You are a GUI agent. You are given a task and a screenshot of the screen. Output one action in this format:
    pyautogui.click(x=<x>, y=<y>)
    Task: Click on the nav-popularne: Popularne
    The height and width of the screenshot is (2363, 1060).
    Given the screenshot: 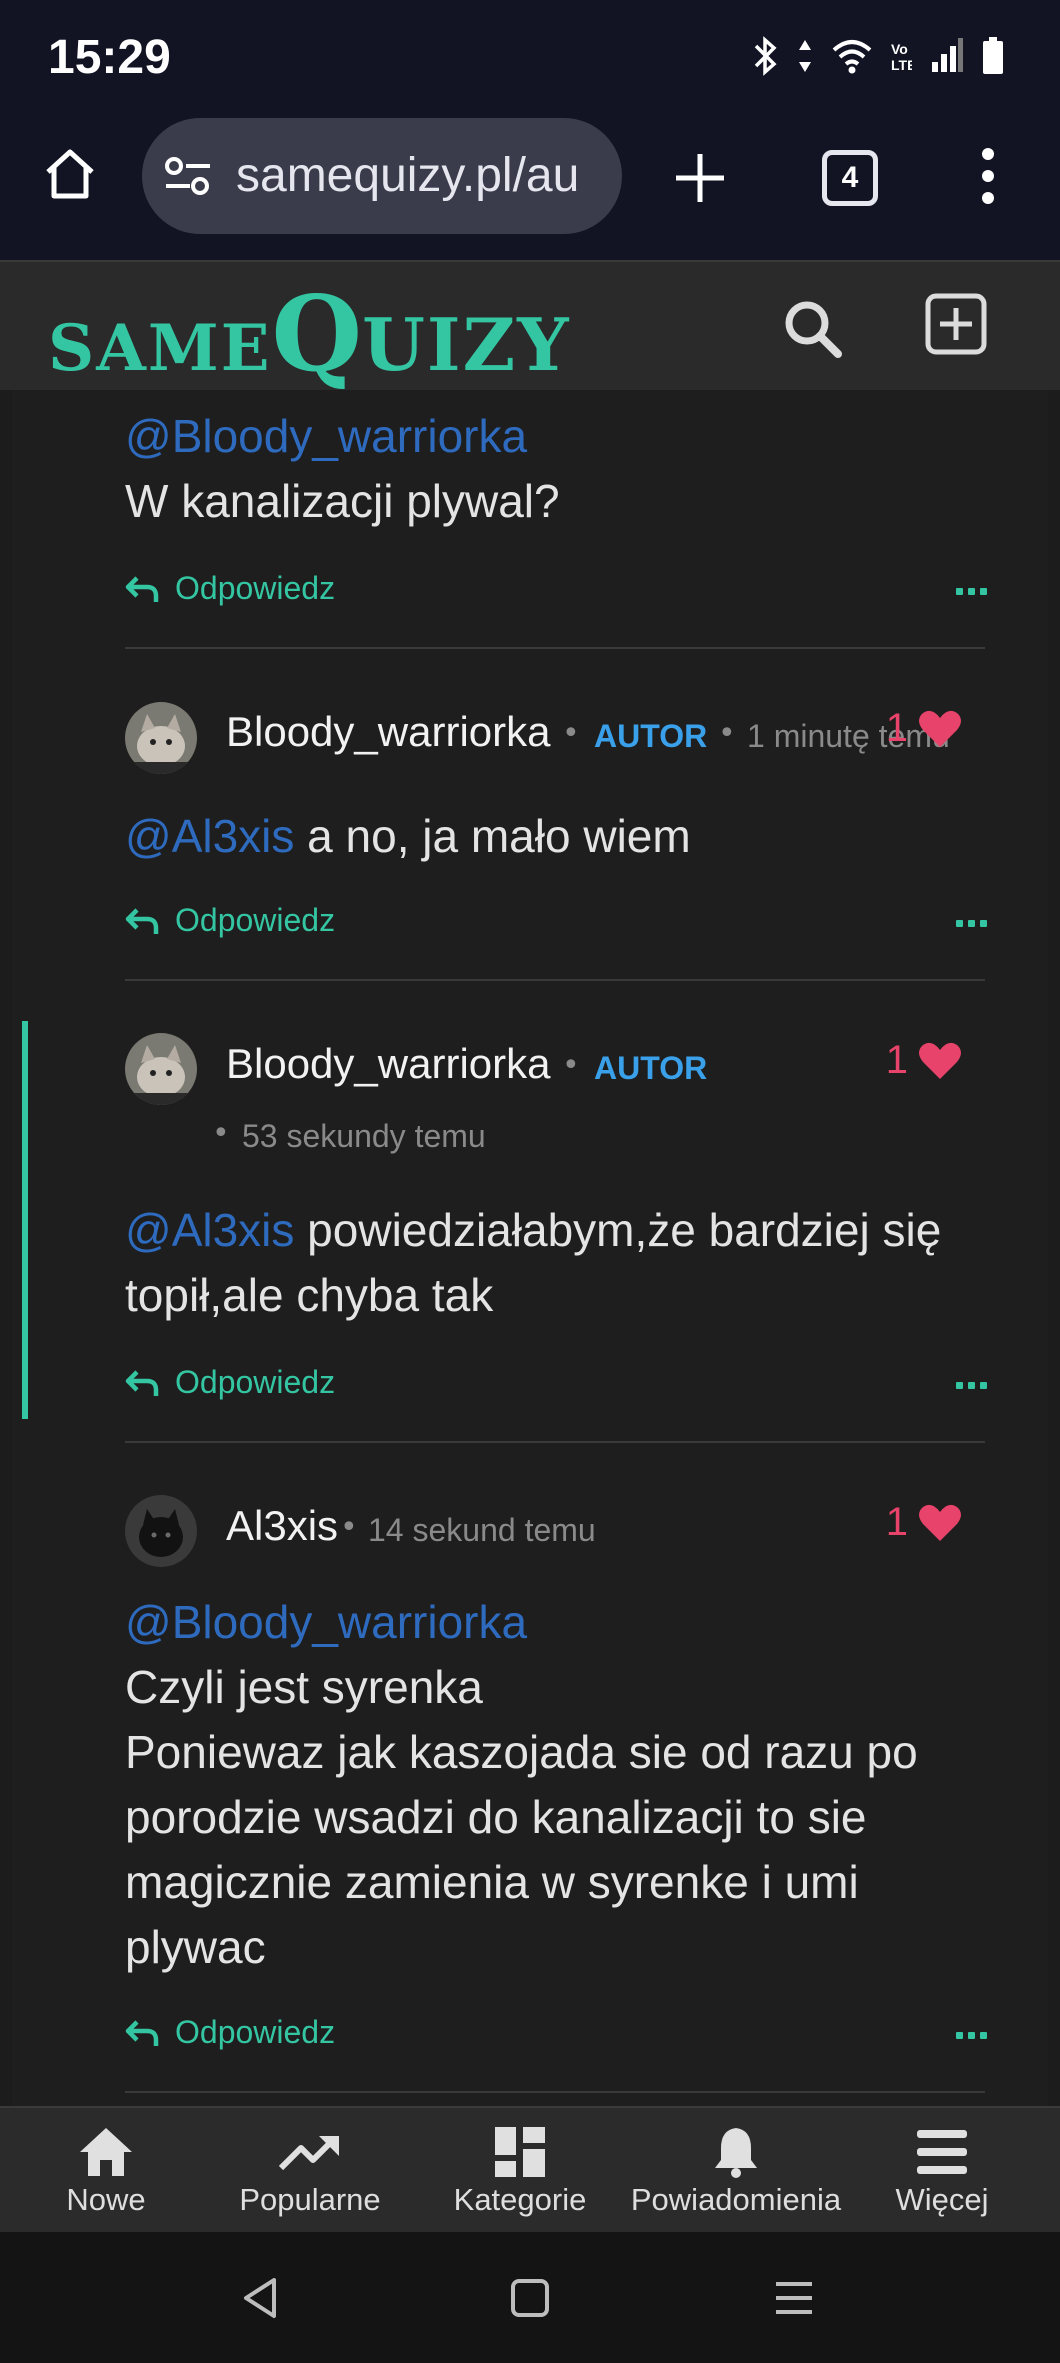 What is the action you would take?
    pyautogui.click(x=310, y=2170)
    